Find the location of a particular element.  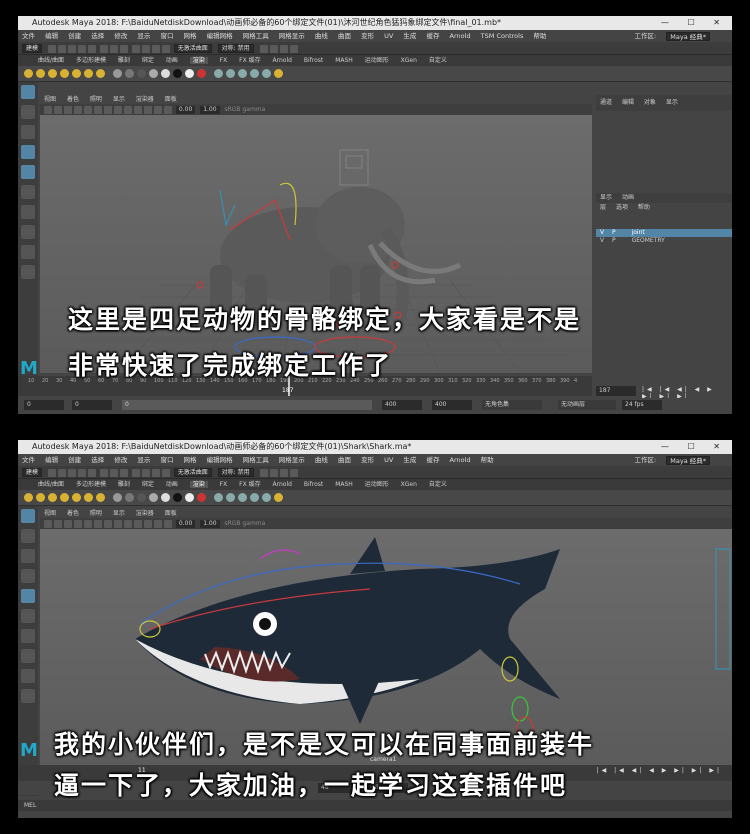

shelf-tab-arnold: Arnold is located at coordinates (282, 60).